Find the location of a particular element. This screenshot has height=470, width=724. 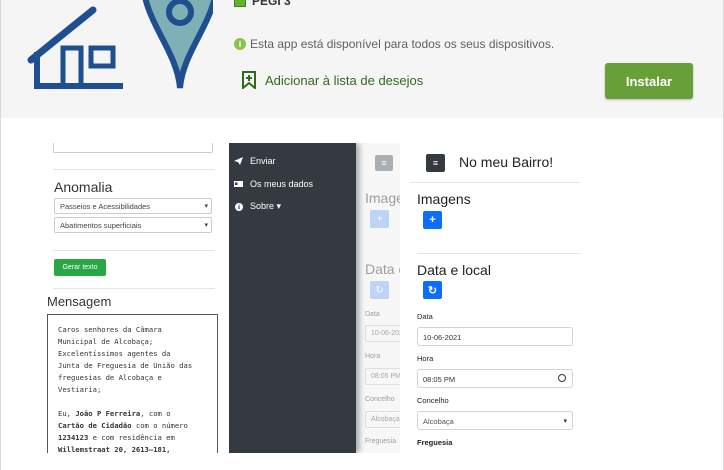

subcategory-select-value: Abatimentos superficiais is located at coordinates (101, 225).